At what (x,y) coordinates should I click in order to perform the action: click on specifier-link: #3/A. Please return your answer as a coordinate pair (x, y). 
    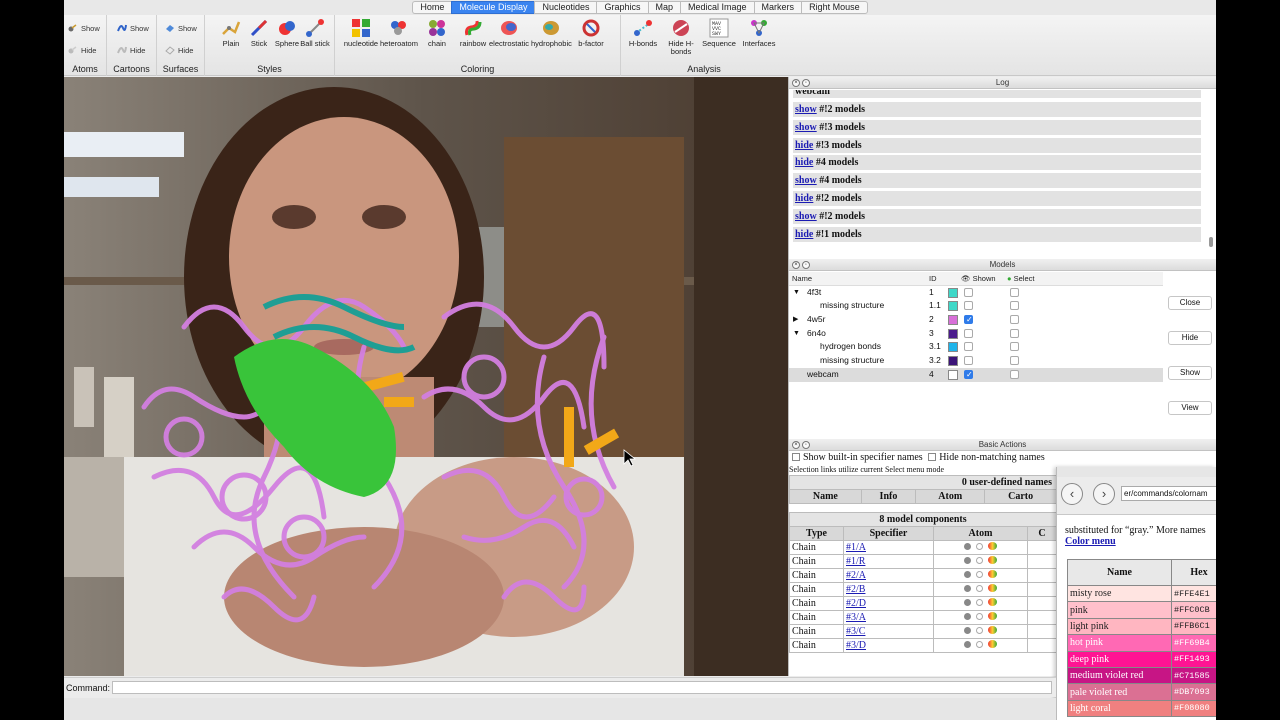
    Looking at the image, I should click on (856, 617).